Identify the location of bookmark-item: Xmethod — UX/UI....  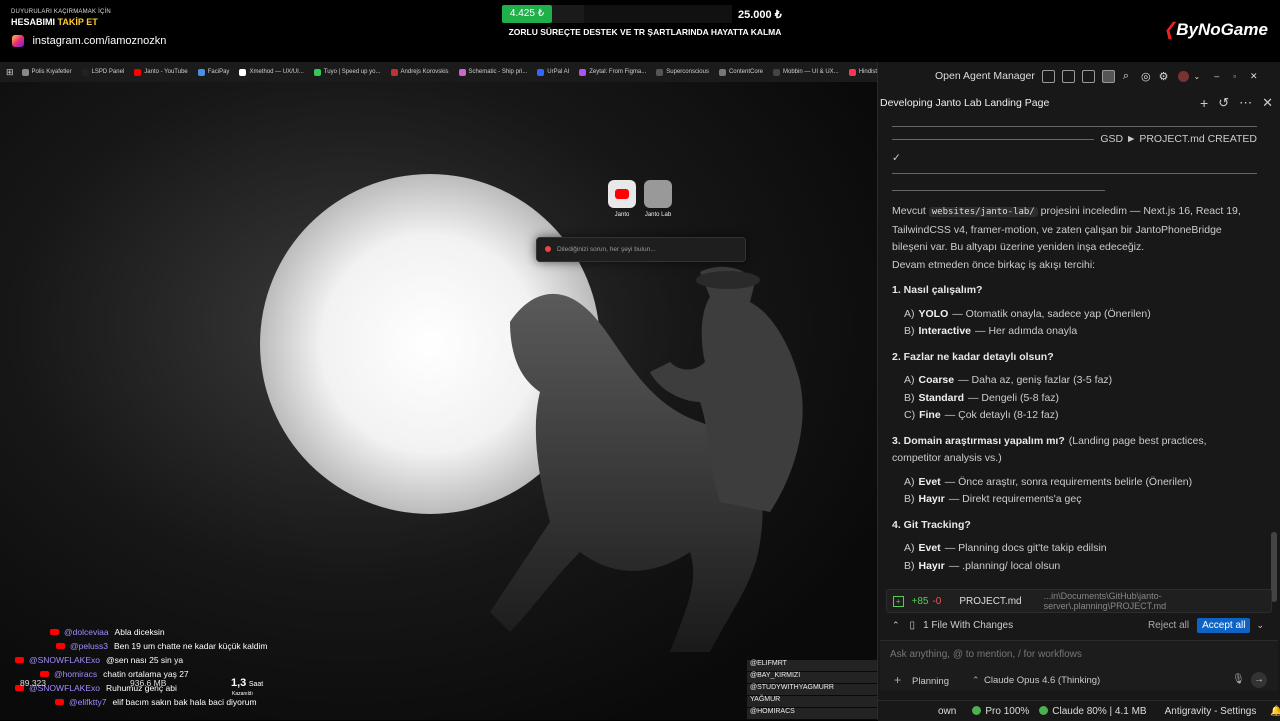
(271, 72).